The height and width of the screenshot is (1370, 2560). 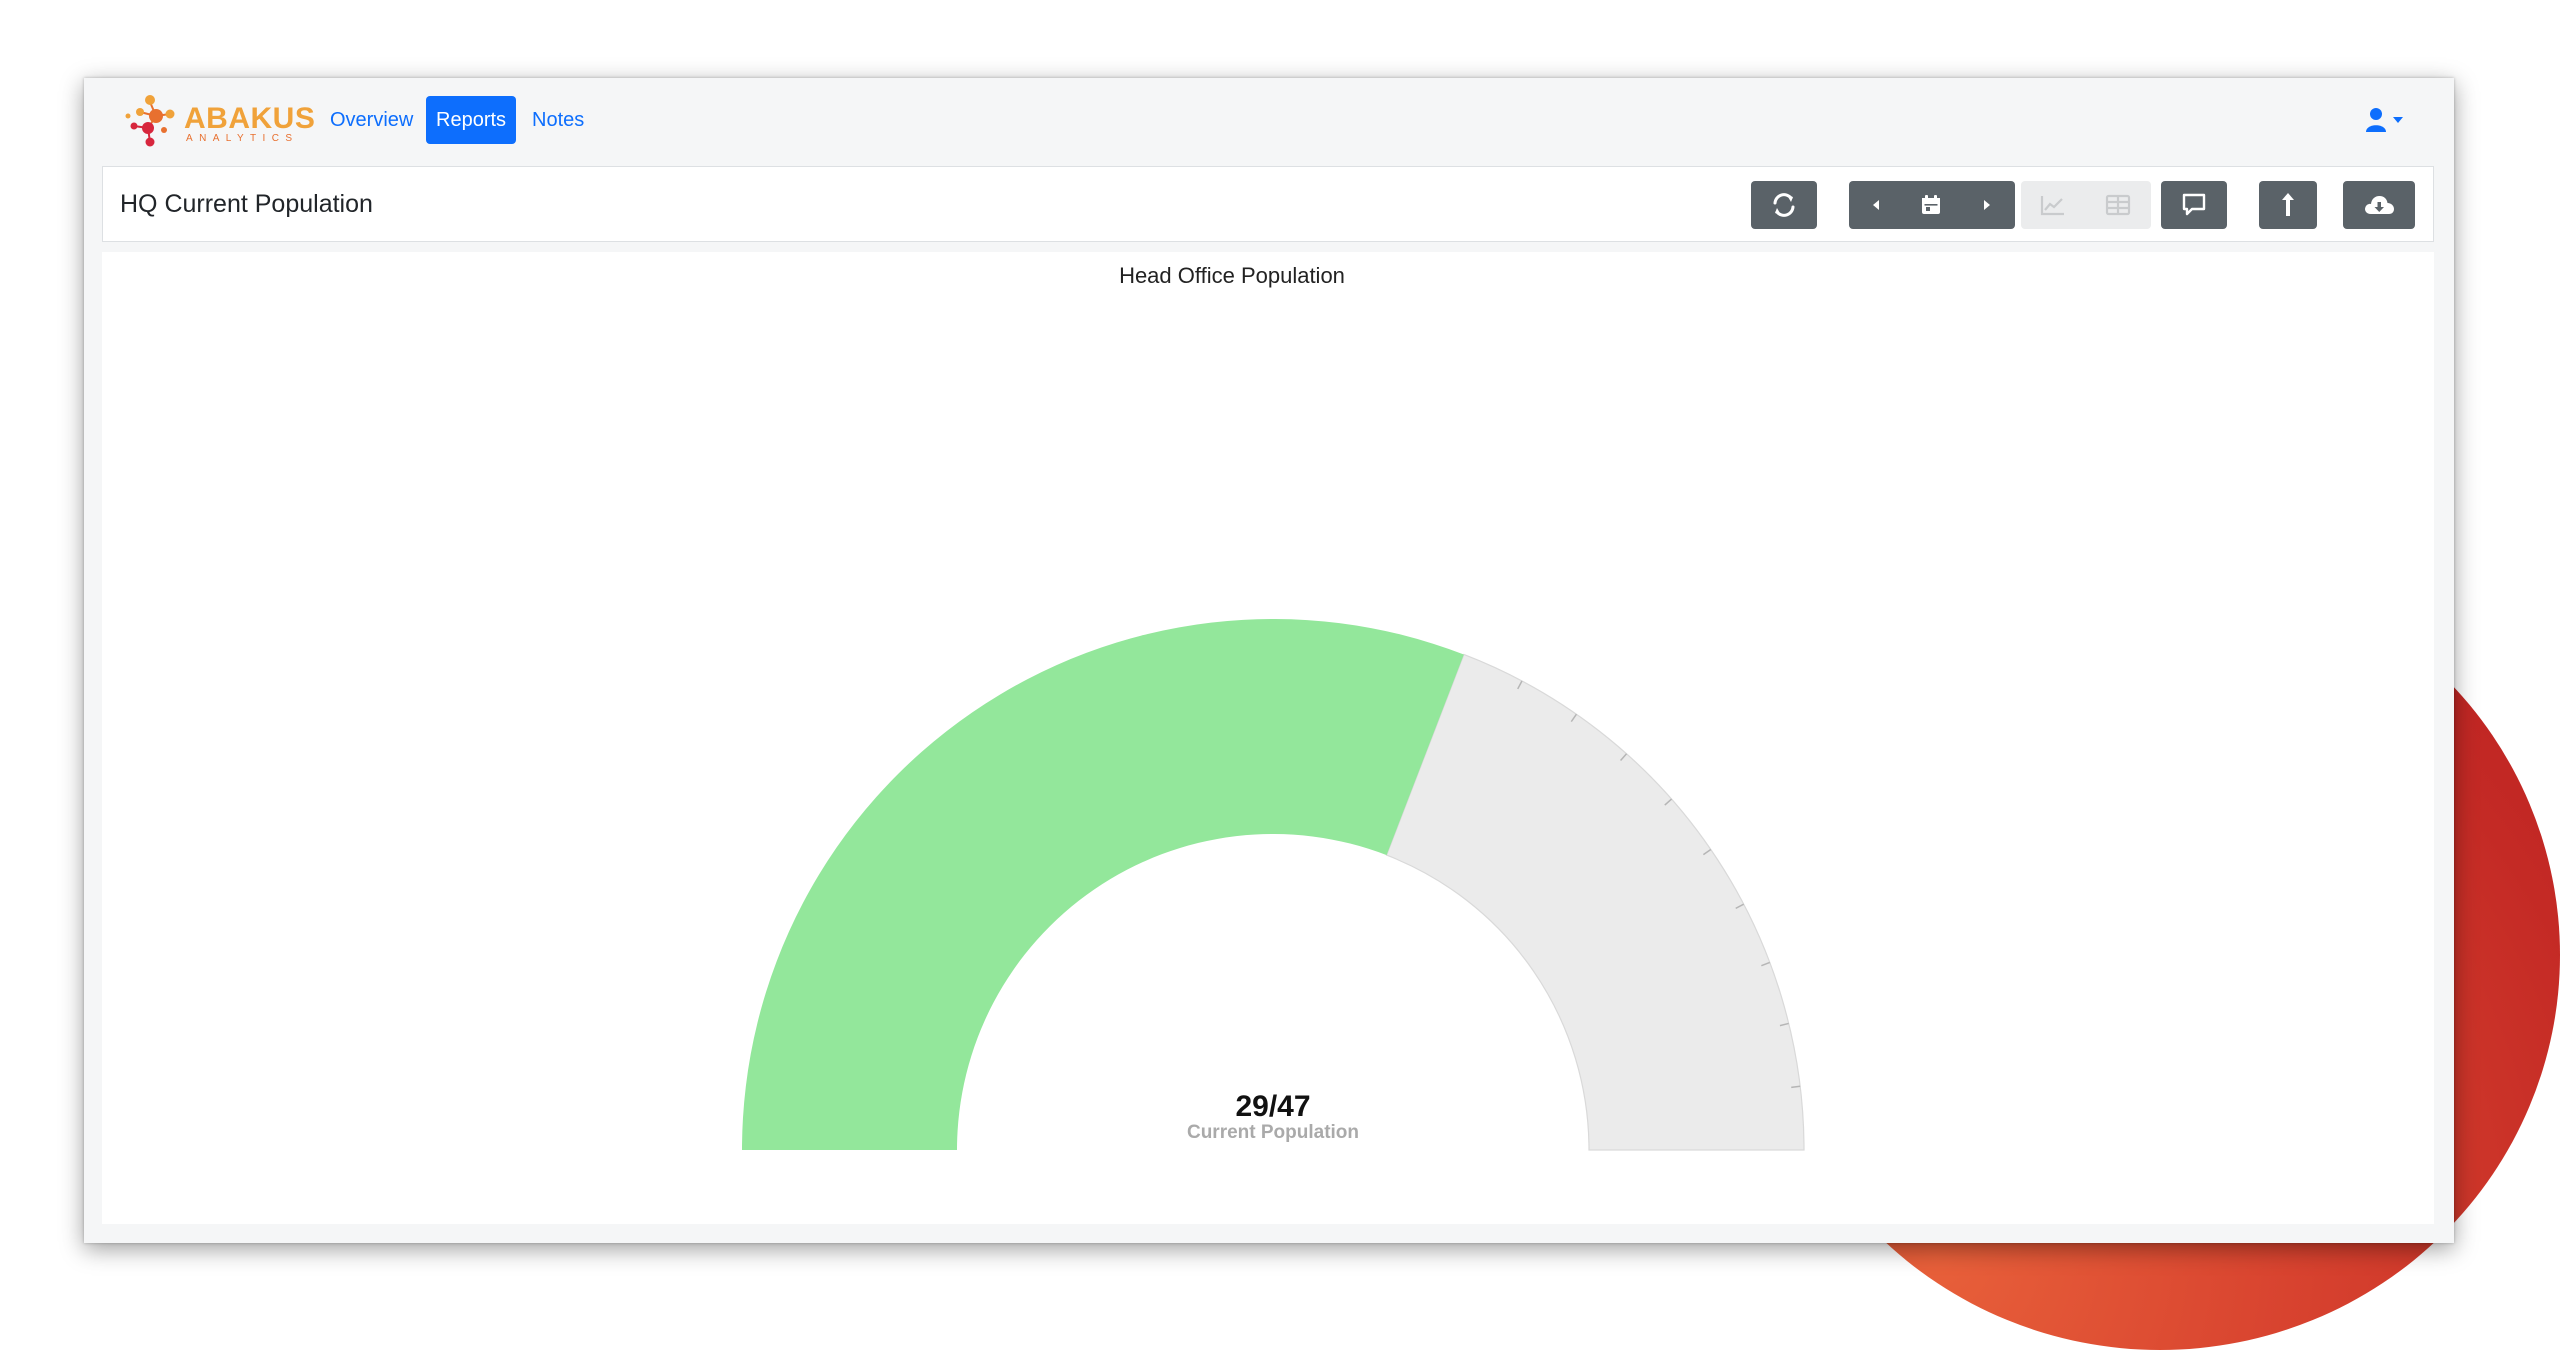 I want to click on user-icon, so click(x=2376, y=120).